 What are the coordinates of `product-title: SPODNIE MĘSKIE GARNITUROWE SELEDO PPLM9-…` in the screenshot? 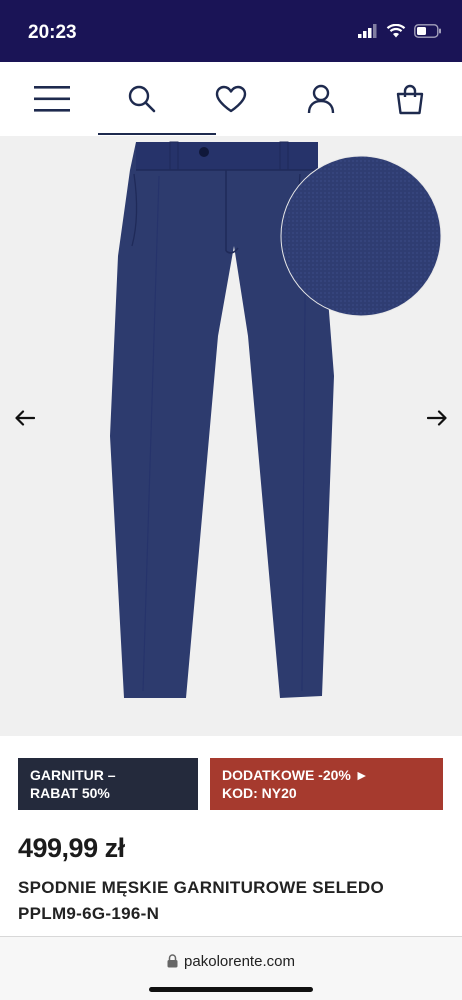 It's located at (233, 901).